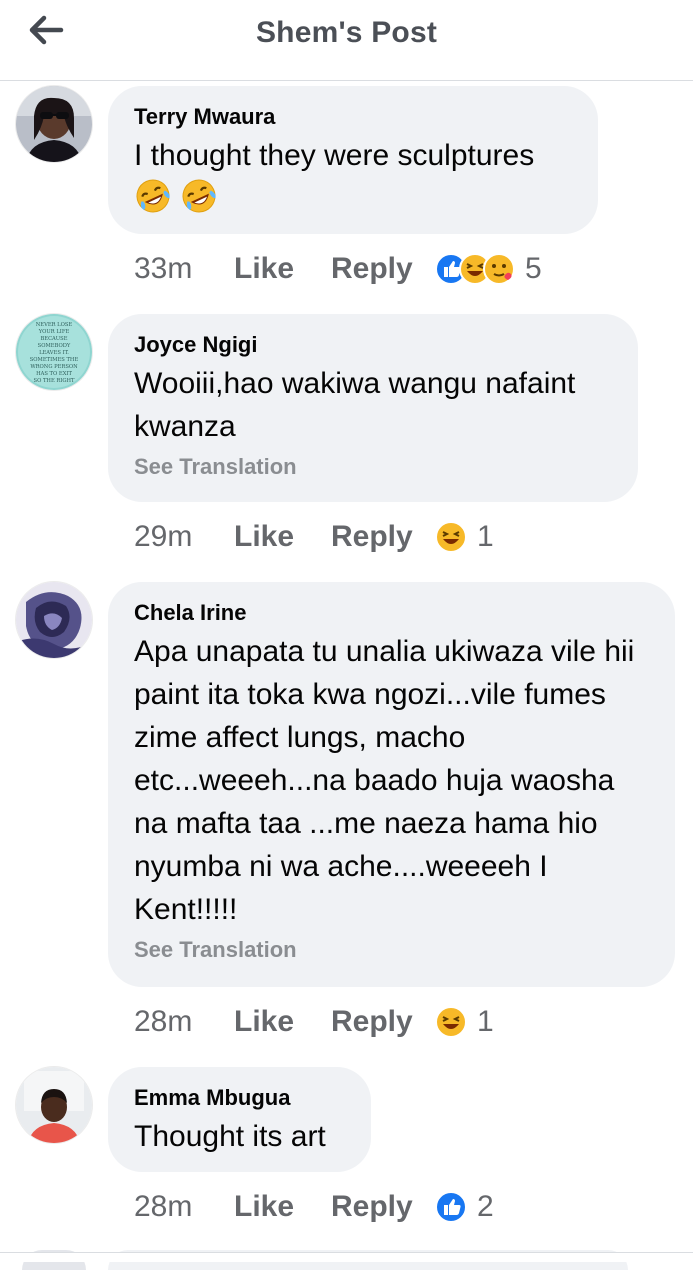 This screenshot has height=1270, width=693. I want to click on reaction-summary: 5, so click(488, 269).